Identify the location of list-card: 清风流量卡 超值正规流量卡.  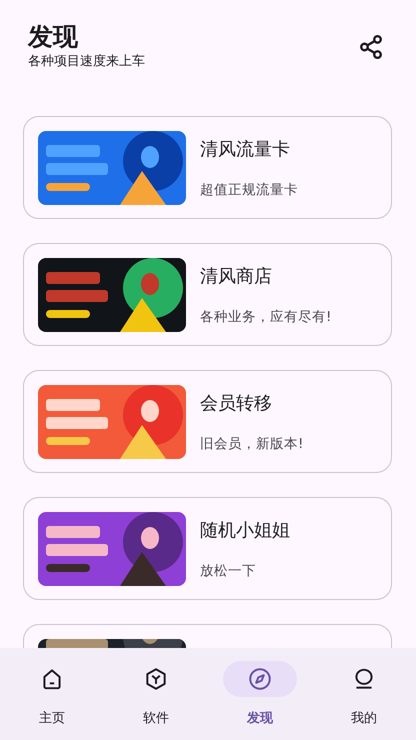
(207, 167).